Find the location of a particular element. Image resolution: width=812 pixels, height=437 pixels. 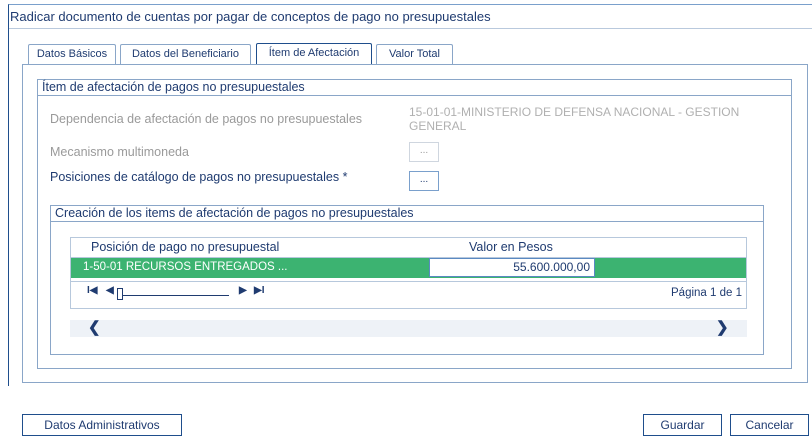

cancelar-button: Cancelar is located at coordinates (769, 425).